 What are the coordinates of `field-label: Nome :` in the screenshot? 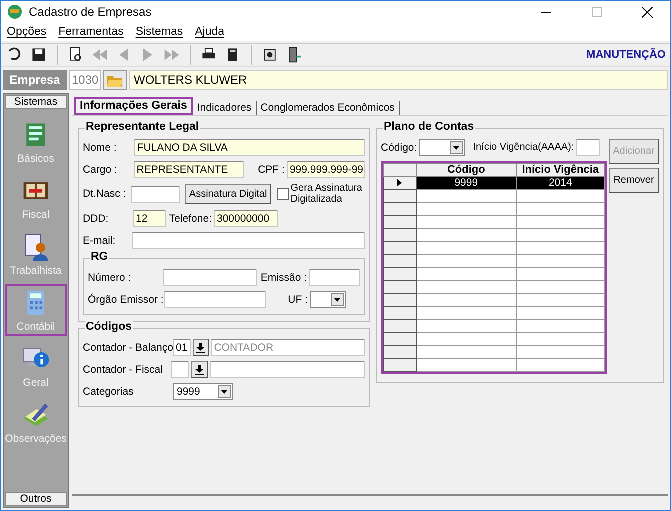 It's located at (100, 148).